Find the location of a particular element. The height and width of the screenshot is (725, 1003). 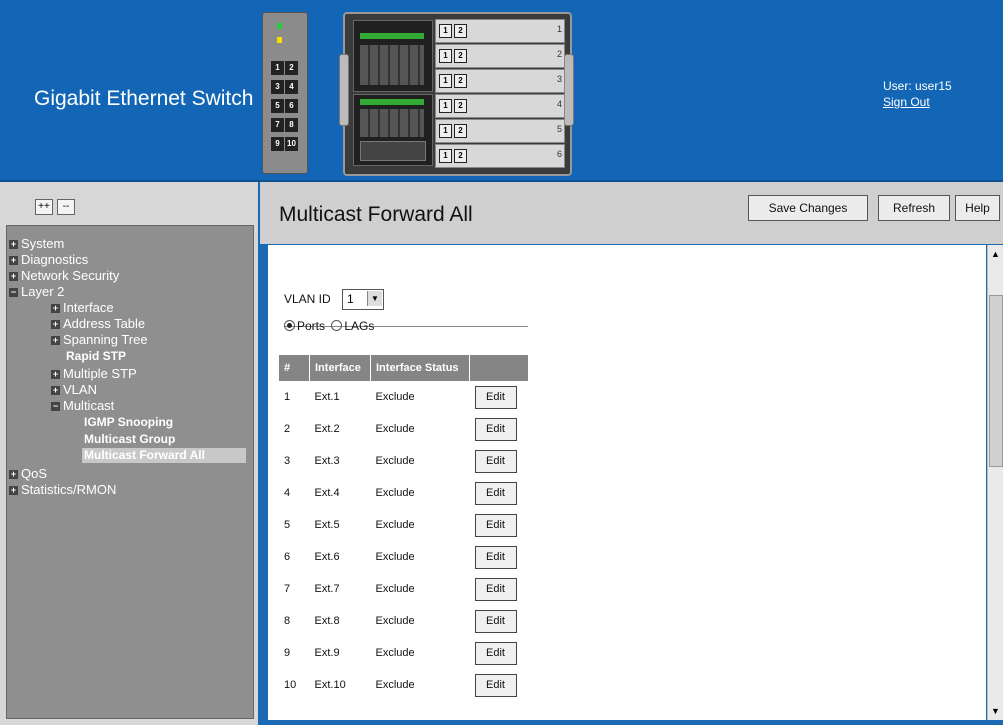

col-header-action is located at coordinates (498, 368).